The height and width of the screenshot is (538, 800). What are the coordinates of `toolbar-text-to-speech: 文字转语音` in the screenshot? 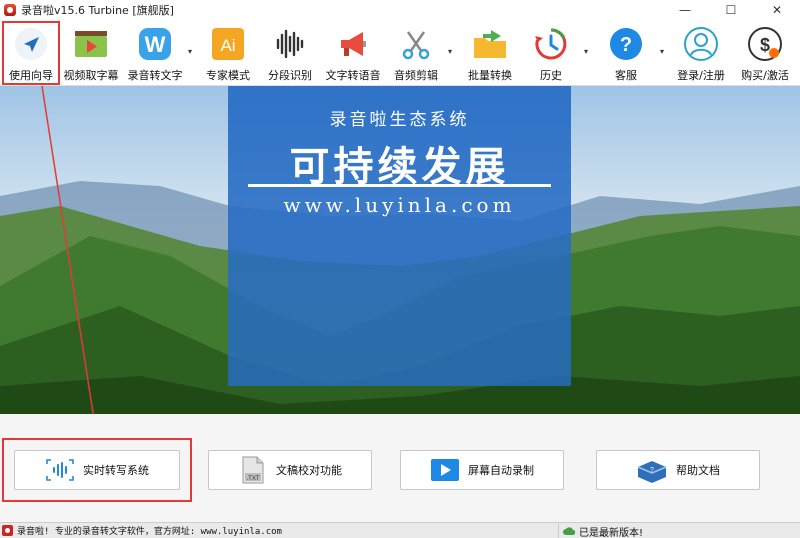 It's located at (353, 52).